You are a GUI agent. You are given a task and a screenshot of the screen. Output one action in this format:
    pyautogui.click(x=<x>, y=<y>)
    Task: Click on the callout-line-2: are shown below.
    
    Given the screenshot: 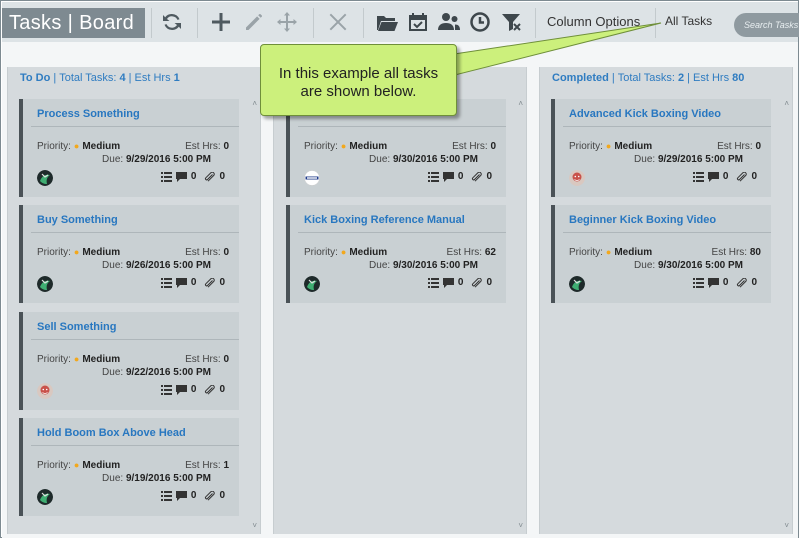 What is the action you would take?
    pyautogui.click(x=358, y=91)
    